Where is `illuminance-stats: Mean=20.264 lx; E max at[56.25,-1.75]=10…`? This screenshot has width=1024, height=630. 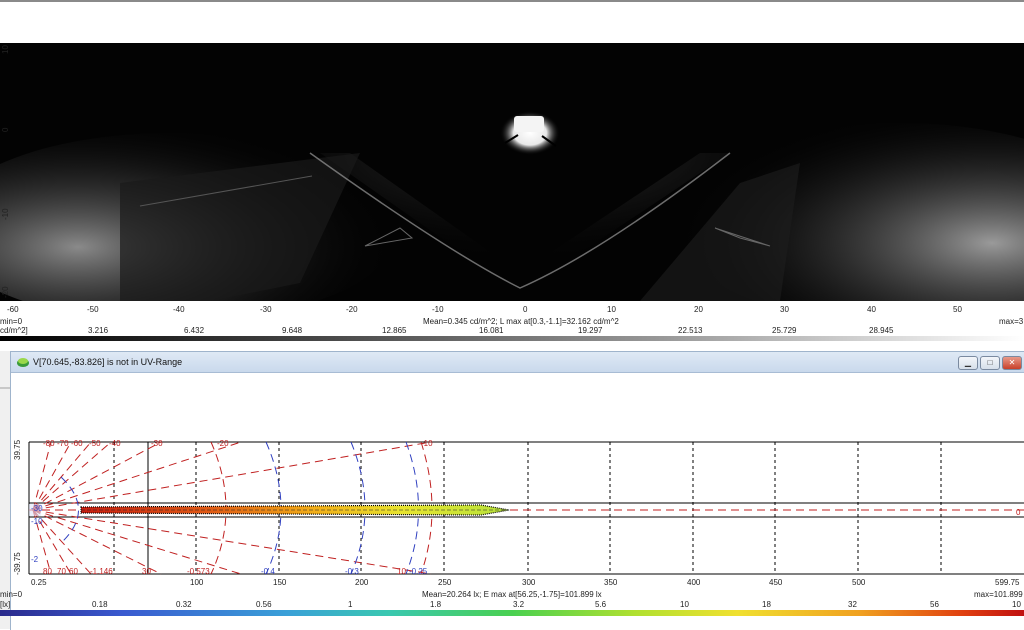 illuminance-stats: Mean=20.264 lx; E max at[56.25,-1.75]=10… is located at coordinates (512, 594).